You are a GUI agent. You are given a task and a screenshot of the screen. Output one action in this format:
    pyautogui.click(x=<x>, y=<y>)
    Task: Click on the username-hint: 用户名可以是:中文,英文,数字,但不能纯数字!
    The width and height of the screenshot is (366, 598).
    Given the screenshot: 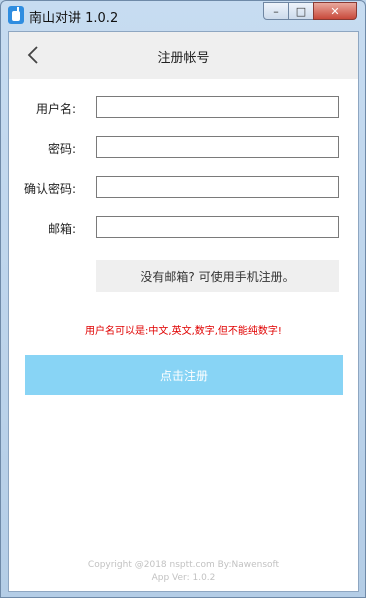 What is the action you would take?
    pyautogui.click(x=183, y=331)
    